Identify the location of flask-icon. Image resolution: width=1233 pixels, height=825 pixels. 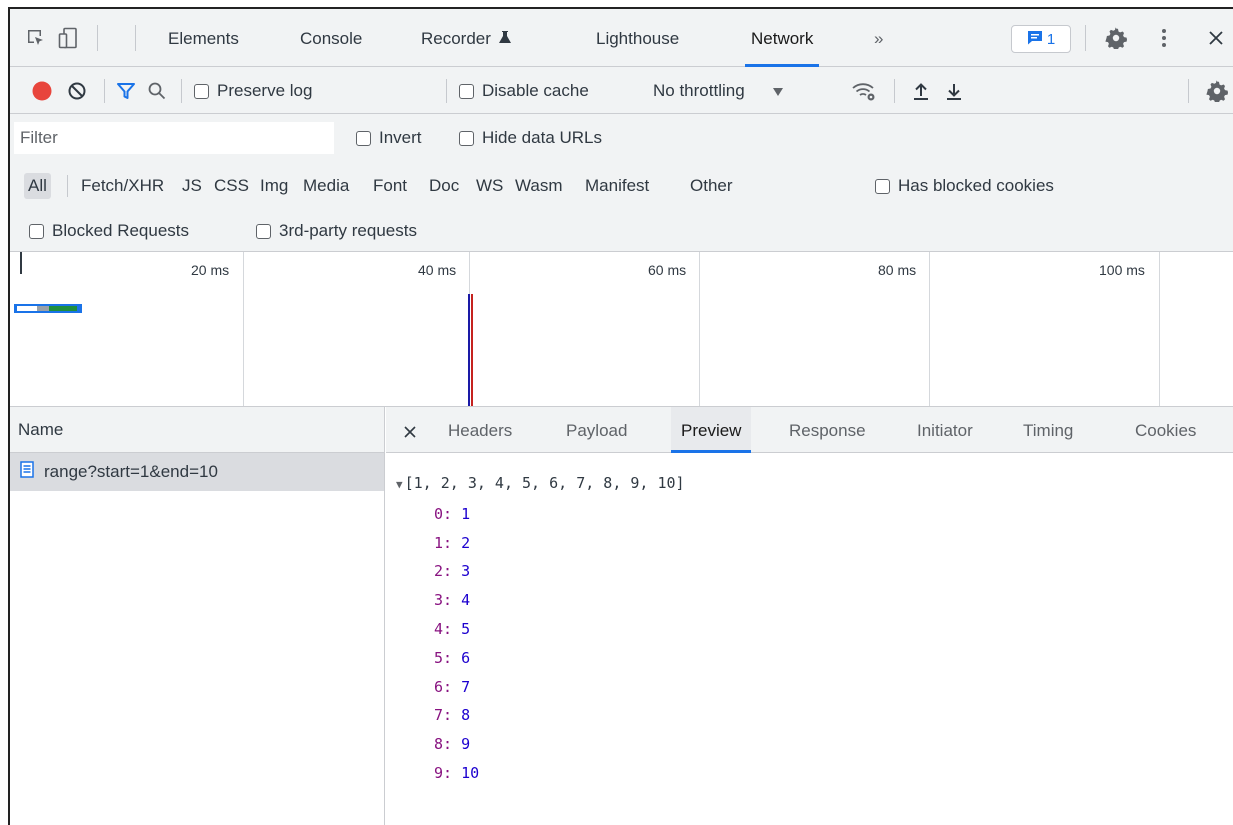
(504, 39).